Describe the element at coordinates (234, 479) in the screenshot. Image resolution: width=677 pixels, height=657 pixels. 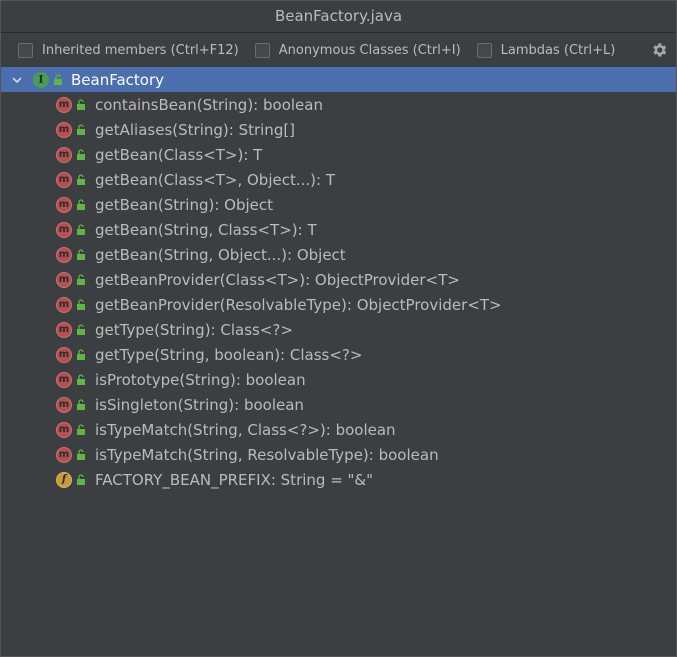
I see `tree-item-label: FACTORY_BEAN_PREFIX: String = "&"` at that location.